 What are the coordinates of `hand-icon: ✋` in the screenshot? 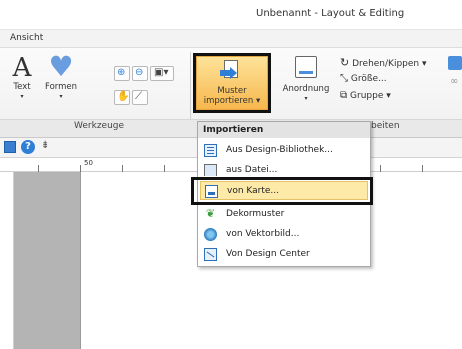 It's located at (123, 96).